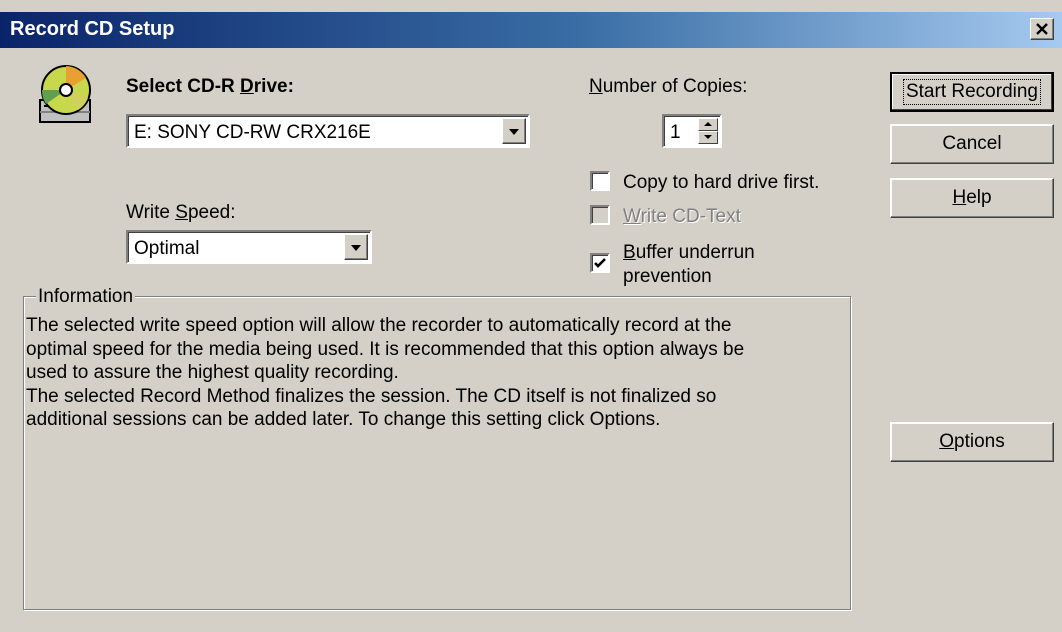  What do you see at coordinates (252, 132) in the screenshot?
I see `drive-select-value: E: SONY CD-RW CRX216E` at bounding box center [252, 132].